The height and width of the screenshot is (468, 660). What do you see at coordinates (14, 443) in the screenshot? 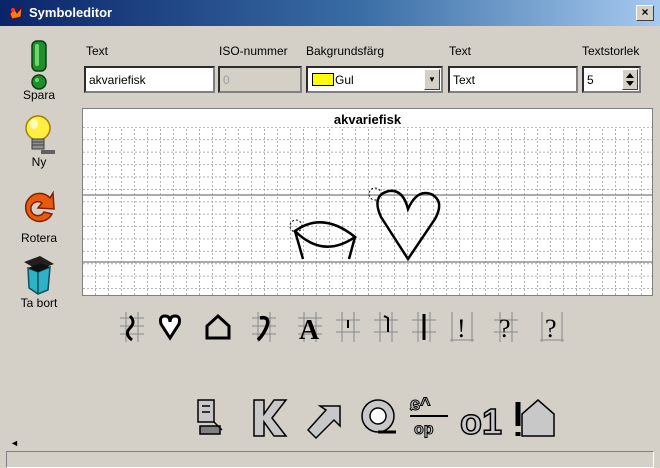
I see `scroll-left-icon: ◄` at bounding box center [14, 443].